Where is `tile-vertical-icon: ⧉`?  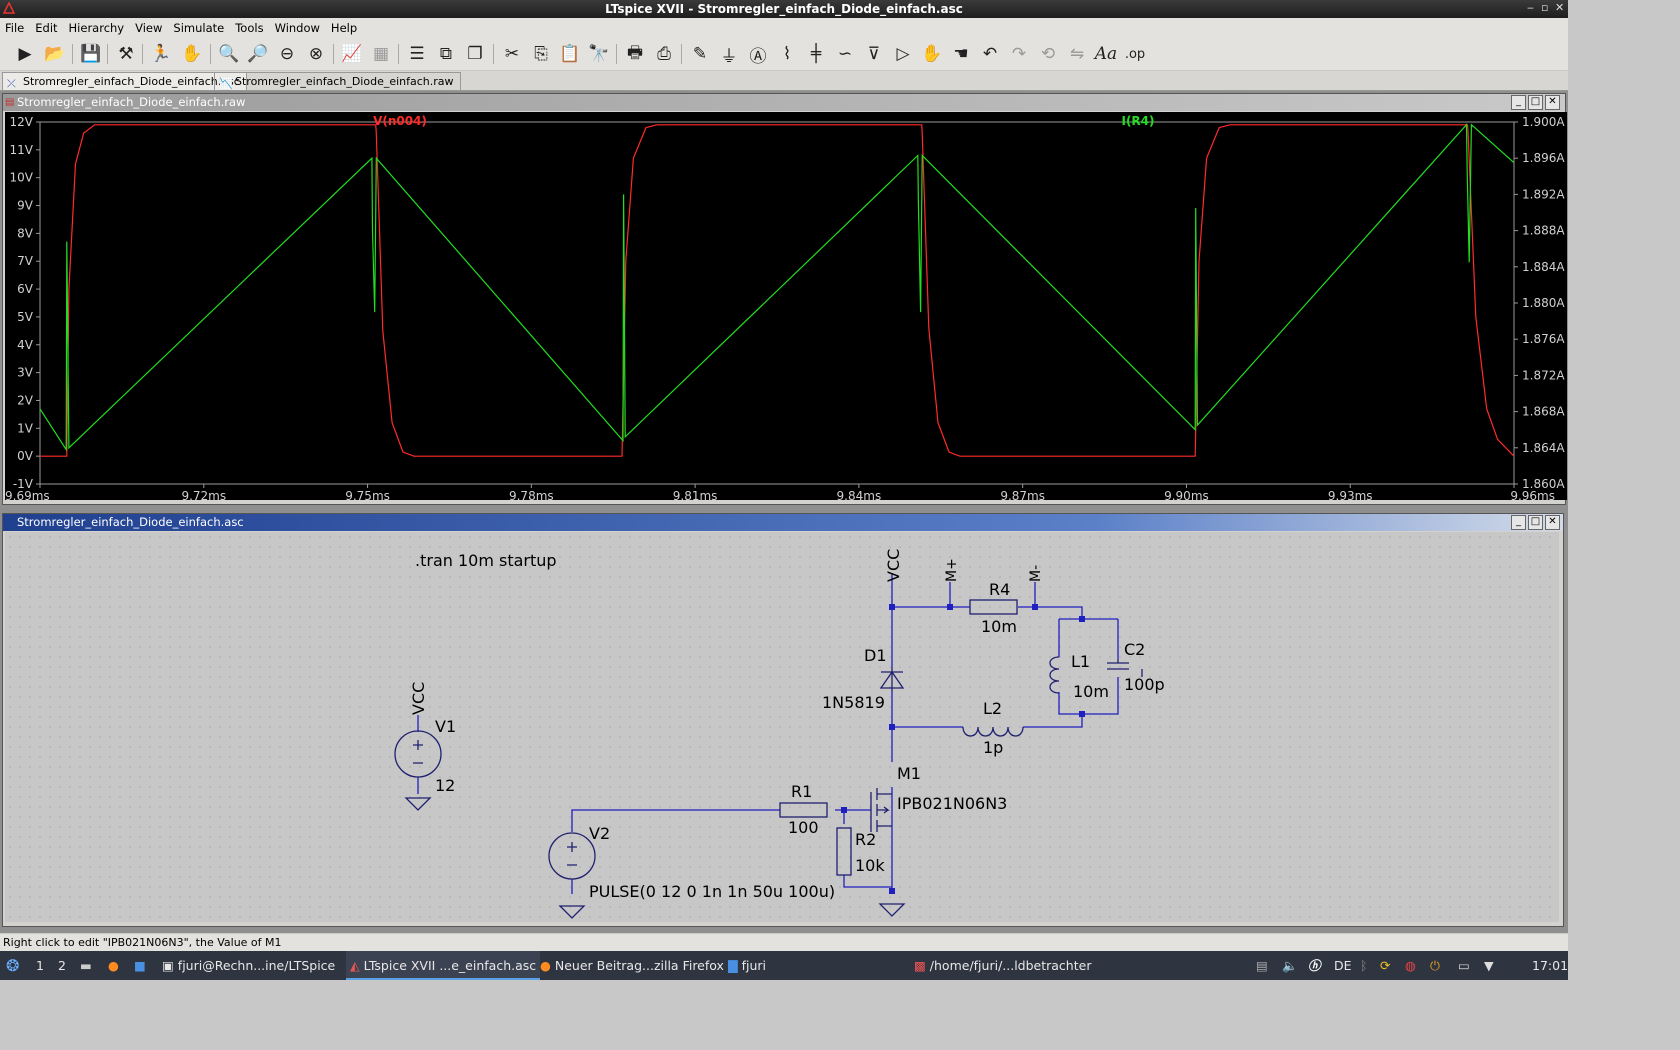 tile-vertical-icon: ⧉ is located at coordinates (446, 54).